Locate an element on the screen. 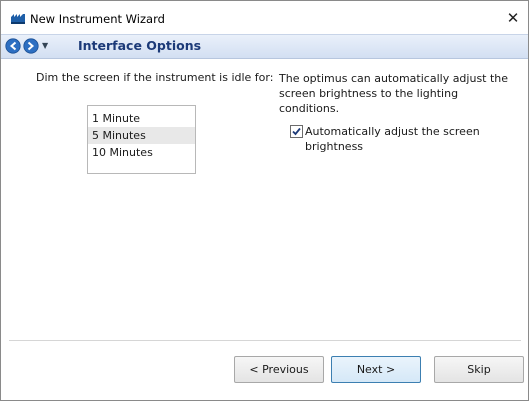 This screenshot has width=529, height=401. checkmark-icon is located at coordinates (296, 131).